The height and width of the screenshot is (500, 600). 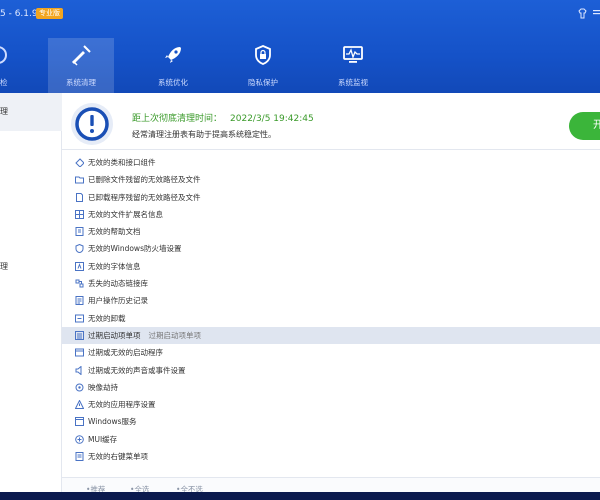 I want to click on shield-icon, so click(x=79, y=249).